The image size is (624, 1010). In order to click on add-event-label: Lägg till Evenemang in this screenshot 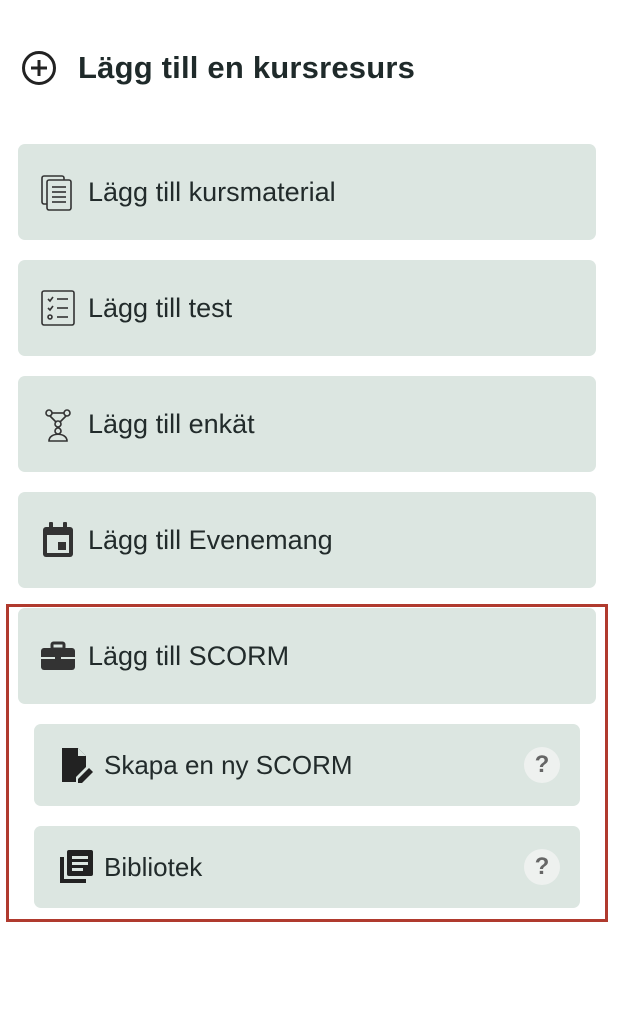, I will do `click(210, 539)`.